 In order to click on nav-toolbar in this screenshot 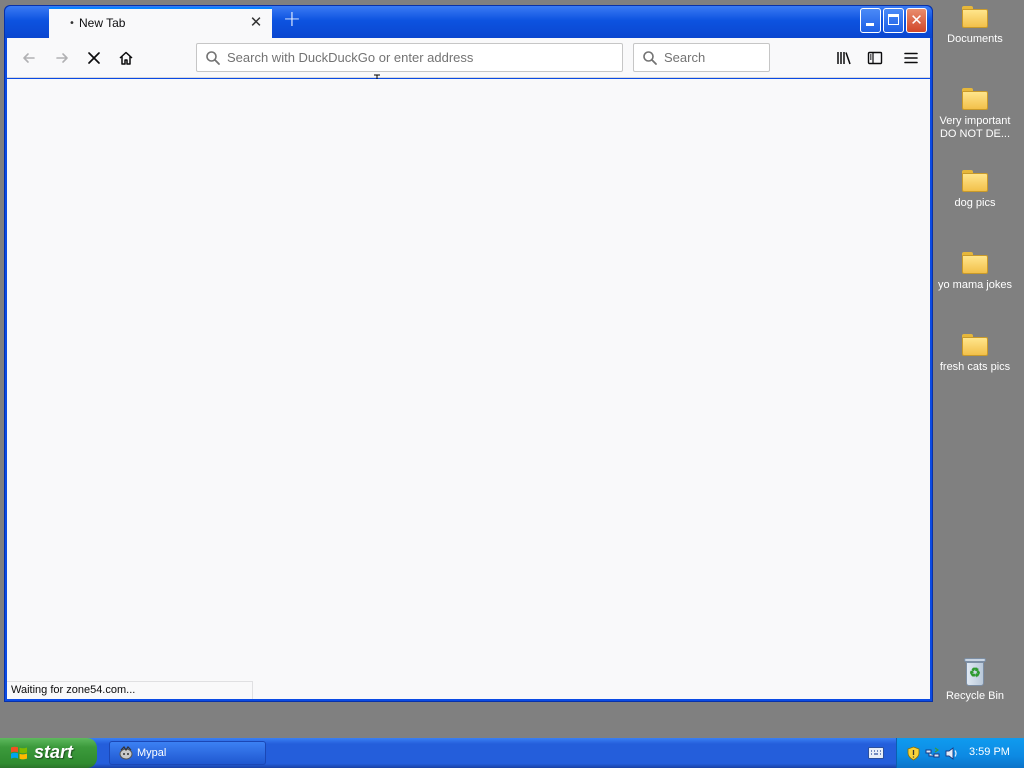, I will do `click(468, 64)`.